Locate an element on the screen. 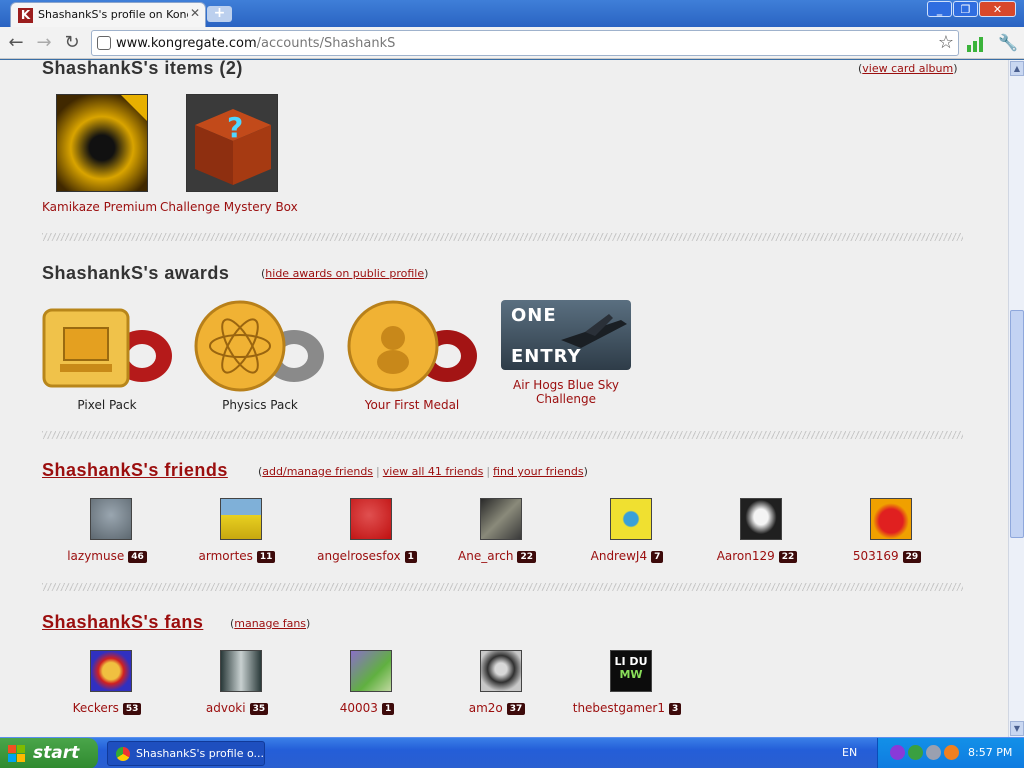  start-button: start is located at coordinates (49, 753).